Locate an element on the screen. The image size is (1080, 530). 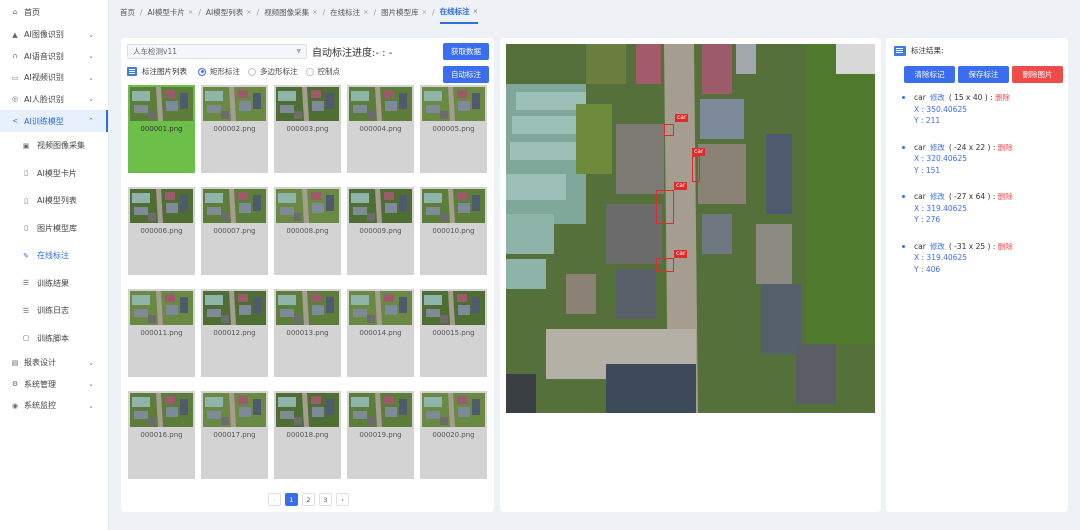
image-thumbnail: 000016.png is located at coordinates (161, 435).